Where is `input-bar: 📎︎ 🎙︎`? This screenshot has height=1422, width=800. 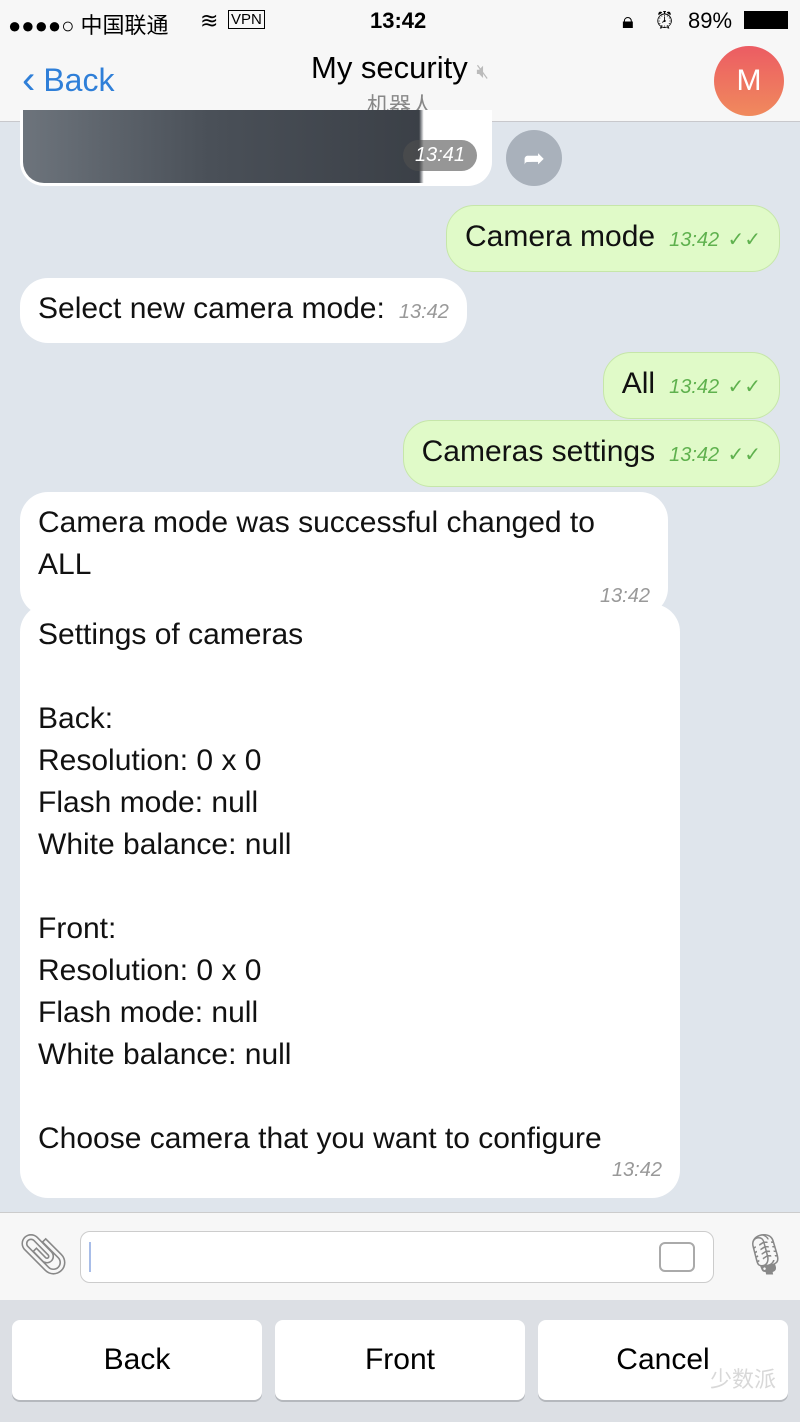 input-bar: 📎︎ 🎙︎ is located at coordinates (400, 1256).